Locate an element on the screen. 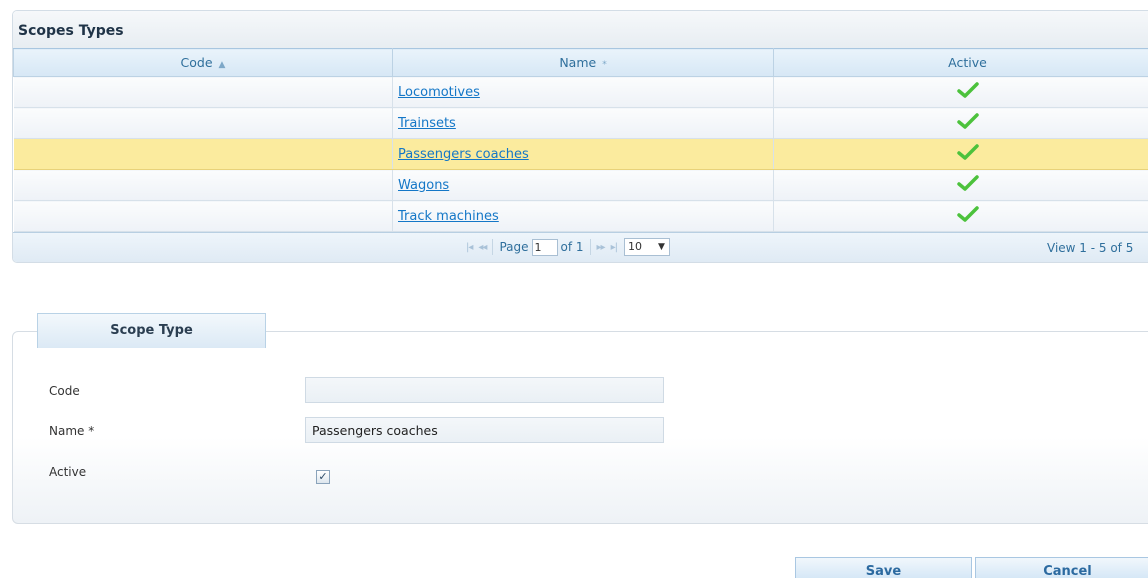  column-header-code: Code ▲ is located at coordinates (203, 62).